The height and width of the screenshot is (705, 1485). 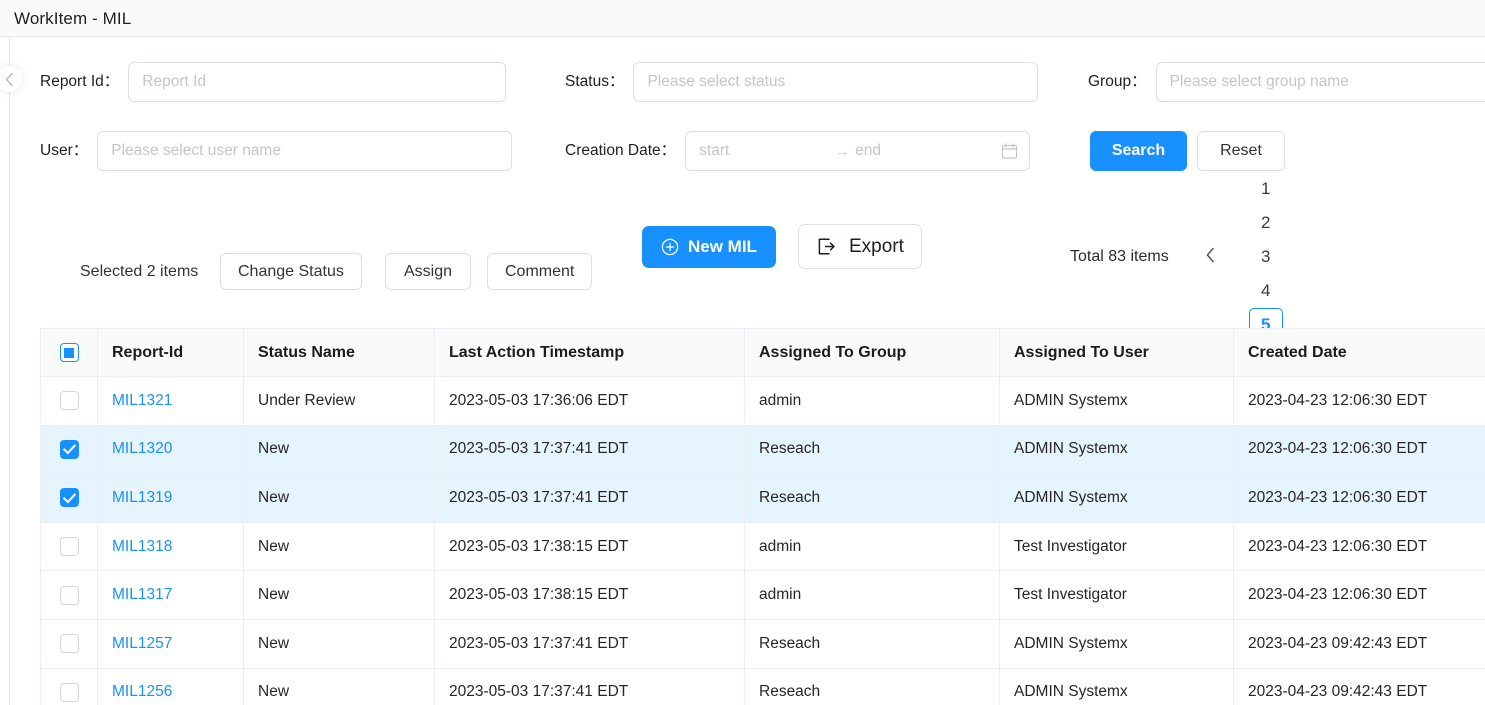 I want to click on report-id-input: Report Id, so click(x=317, y=82).